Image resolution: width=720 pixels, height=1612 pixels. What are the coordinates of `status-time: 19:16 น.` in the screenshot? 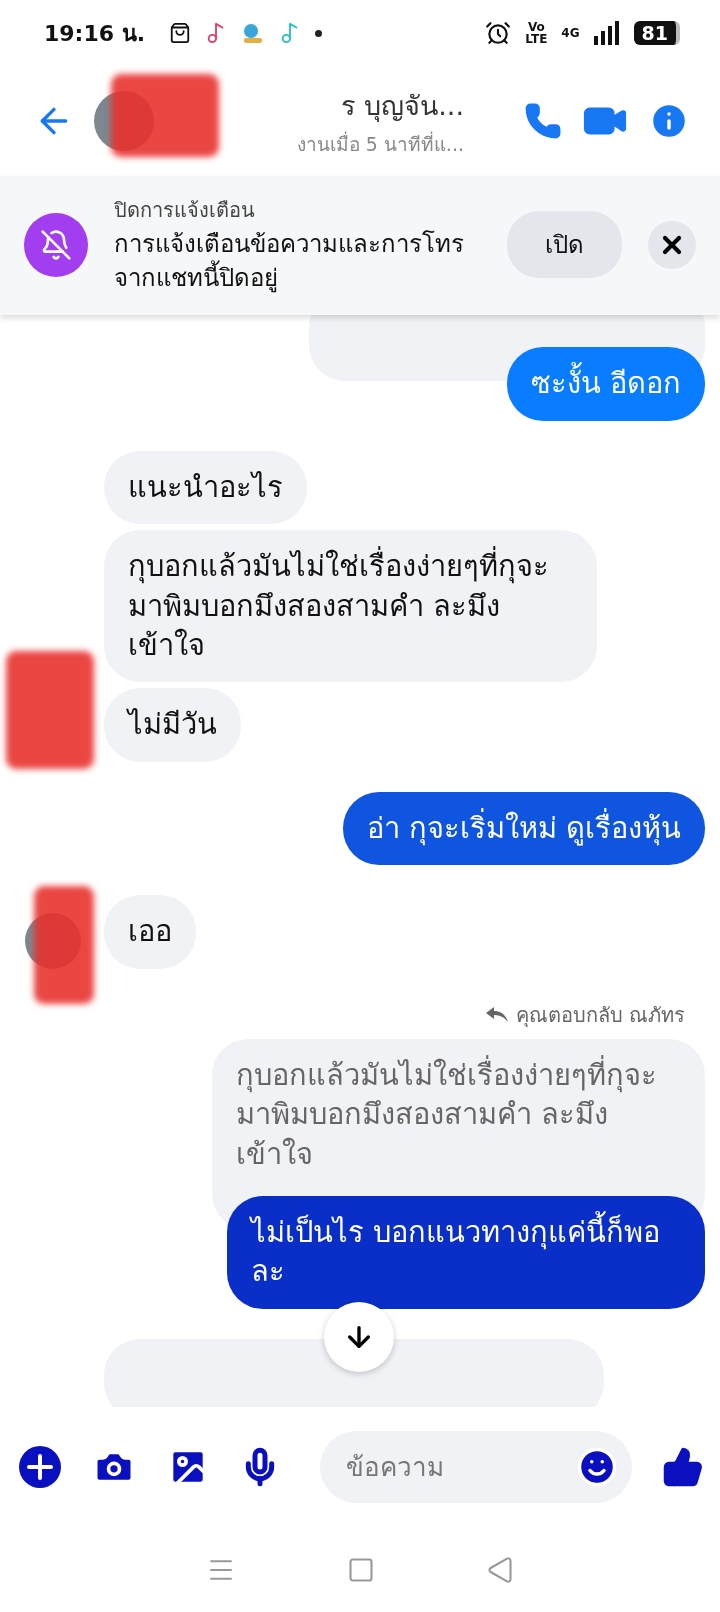 It's located at (95, 33).